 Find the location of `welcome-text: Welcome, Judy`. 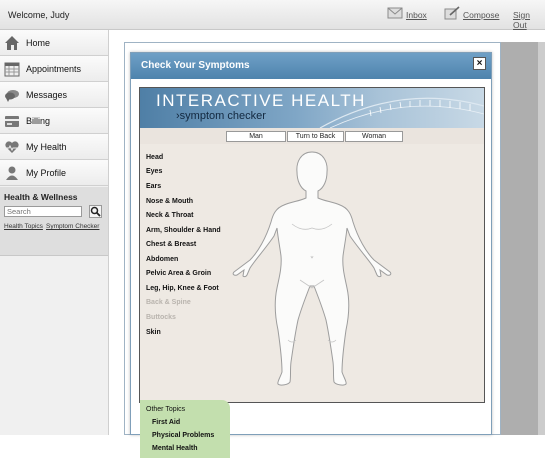

welcome-text: Welcome, Judy is located at coordinates (39, 15).